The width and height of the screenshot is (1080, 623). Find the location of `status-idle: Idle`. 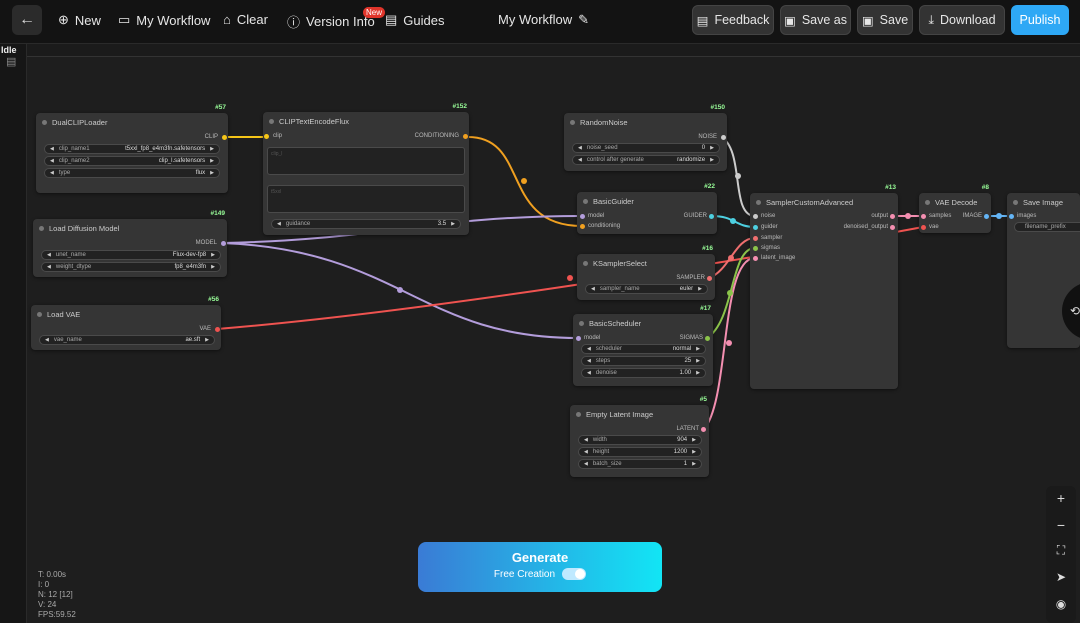

status-idle: Idle is located at coordinates (9, 50).